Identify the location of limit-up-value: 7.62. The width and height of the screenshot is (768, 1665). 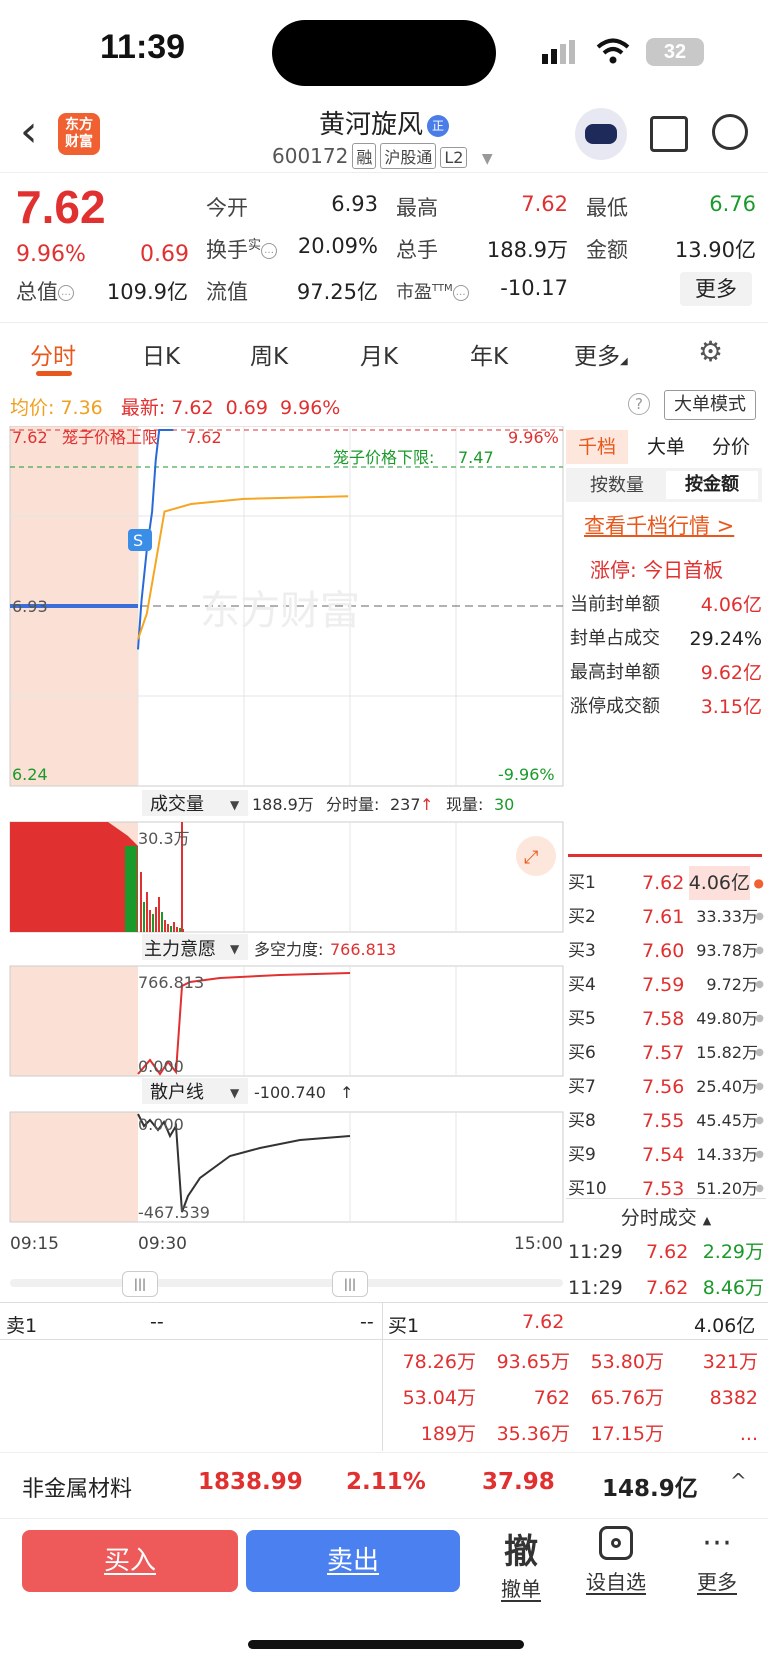
(204, 437).